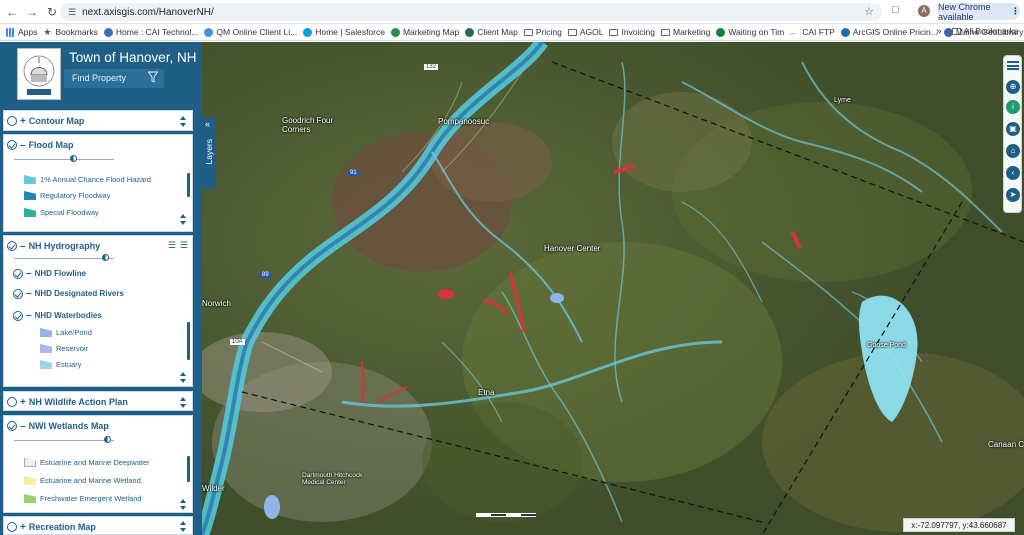 This screenshot has height=535, width=1024. I want to click on sublayer-list-icon: ☰, so click(184, 245).